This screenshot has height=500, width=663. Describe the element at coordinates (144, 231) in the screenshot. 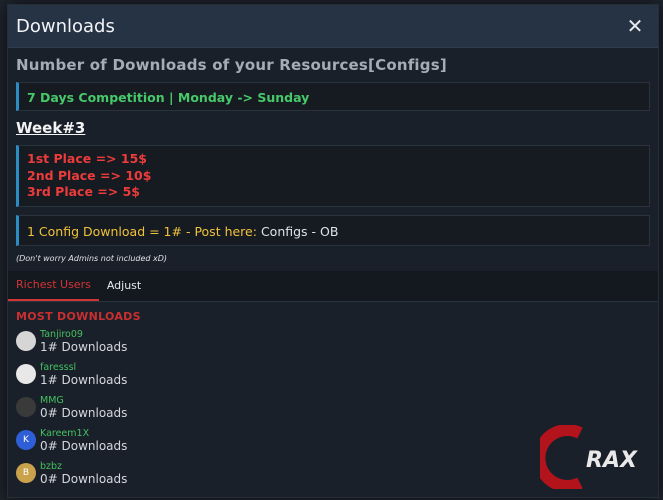

I see `rule-text: 1 Config Download = 1# - Post here:` at that location.